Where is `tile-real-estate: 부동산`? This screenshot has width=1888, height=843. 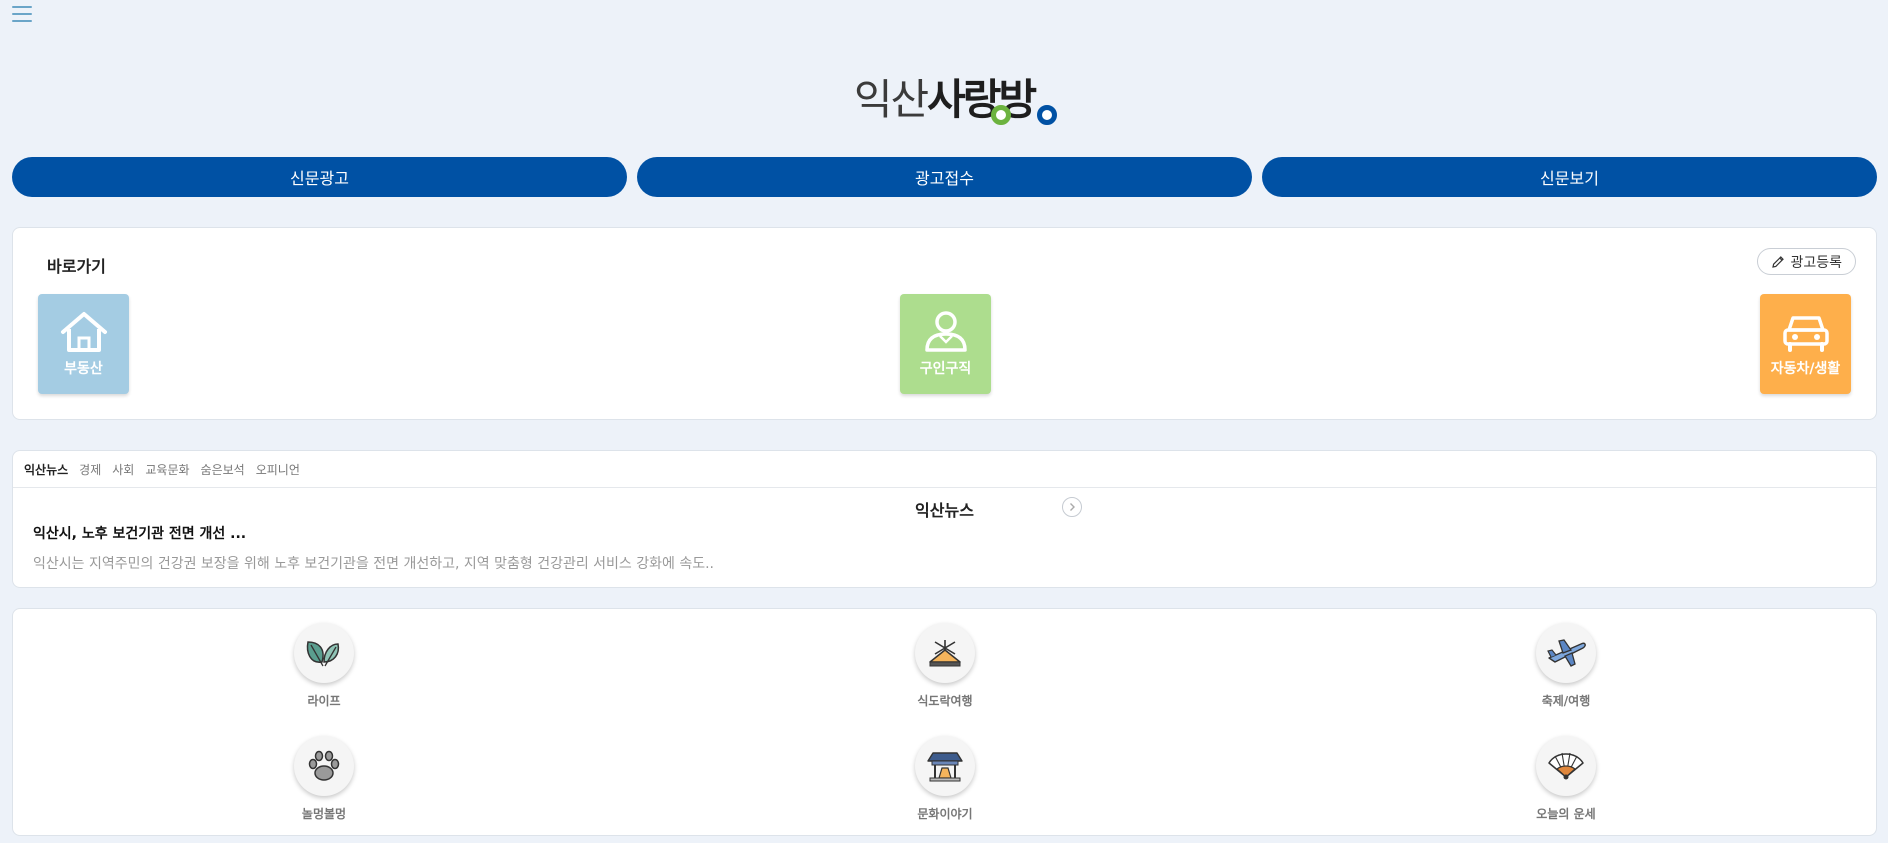
tile-real-estate: 부동산 is located at coordinates (83, 344).